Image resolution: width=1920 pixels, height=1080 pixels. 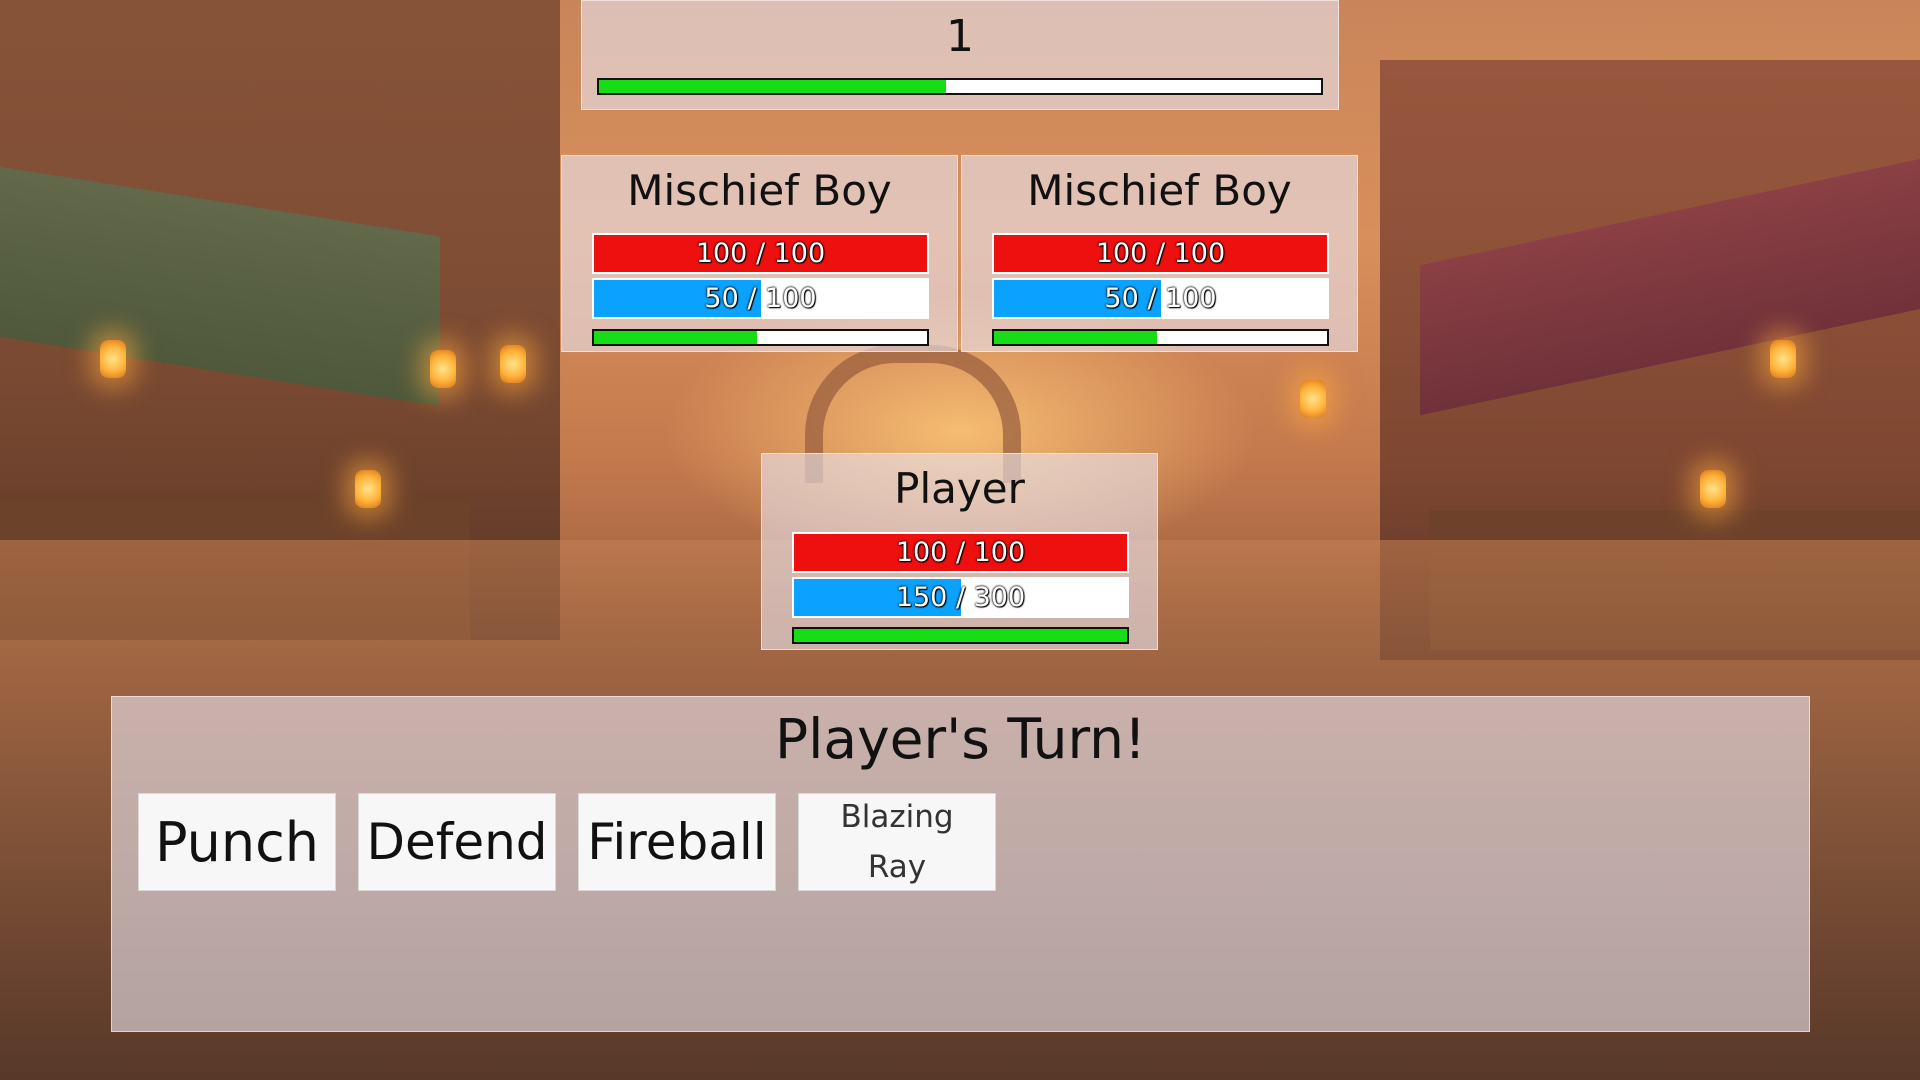 I want to click on turn-counter-panel: 1, so click(x=960, y=55).